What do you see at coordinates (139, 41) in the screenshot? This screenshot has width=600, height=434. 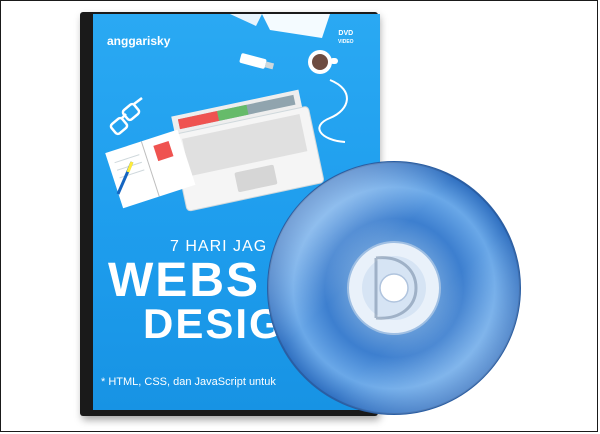 I see `brand-name: anggarisky` at bounding box center [139, 41].